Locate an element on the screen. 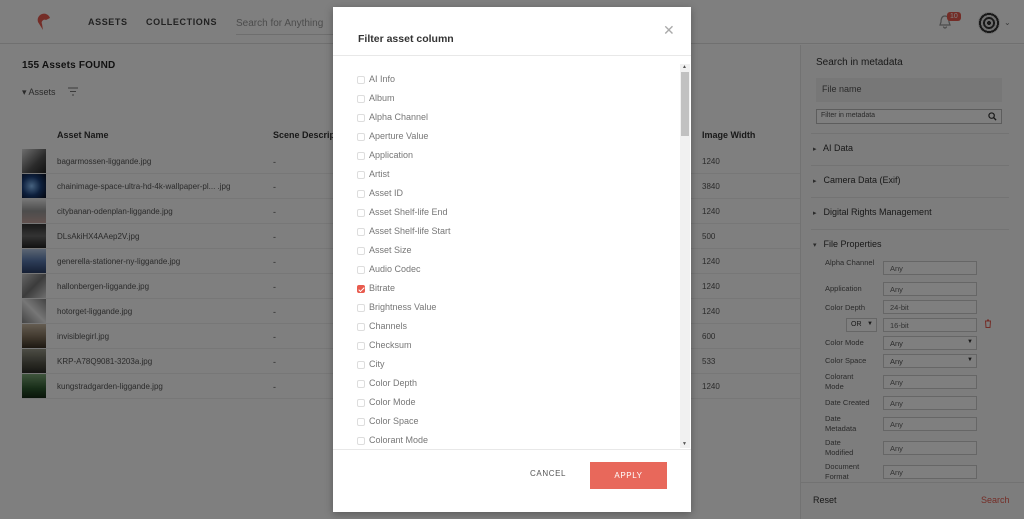  column-option-label: Aperture Value is located at coordinates (399, 136).